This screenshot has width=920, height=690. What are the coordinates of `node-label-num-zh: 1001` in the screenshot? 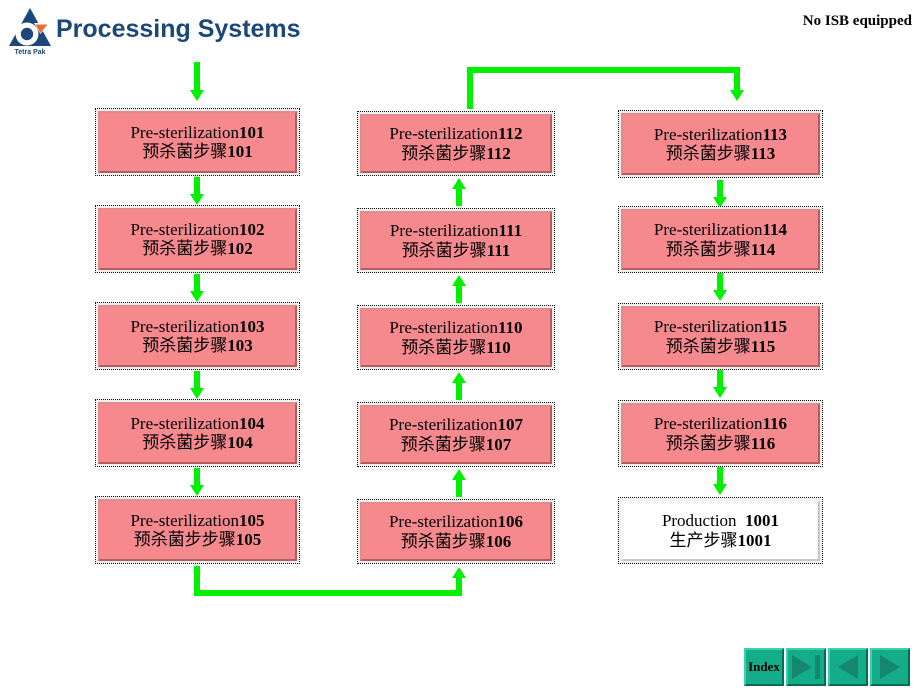 It's located at (754, 540).